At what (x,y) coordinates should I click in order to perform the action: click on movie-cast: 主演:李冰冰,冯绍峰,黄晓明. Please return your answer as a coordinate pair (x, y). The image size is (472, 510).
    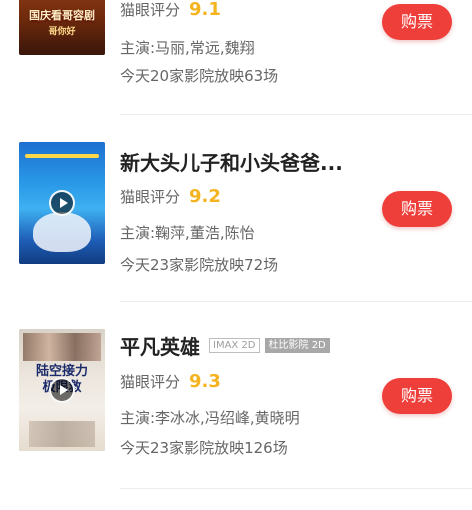
    Looking at the image, I should click on (210, 418).